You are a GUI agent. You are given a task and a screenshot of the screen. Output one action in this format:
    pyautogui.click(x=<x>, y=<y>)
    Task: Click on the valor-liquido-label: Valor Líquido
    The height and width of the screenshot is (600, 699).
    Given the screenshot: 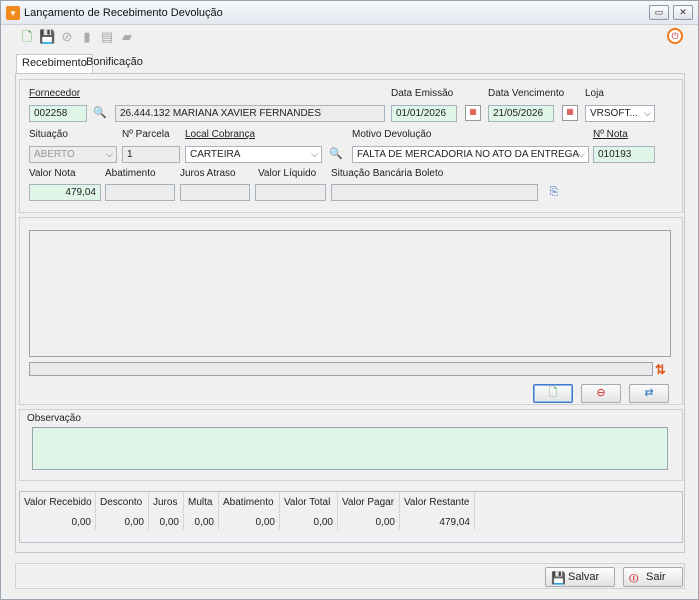 What is the action you would take?
    pyautogui.click(x=287, y=173)
    